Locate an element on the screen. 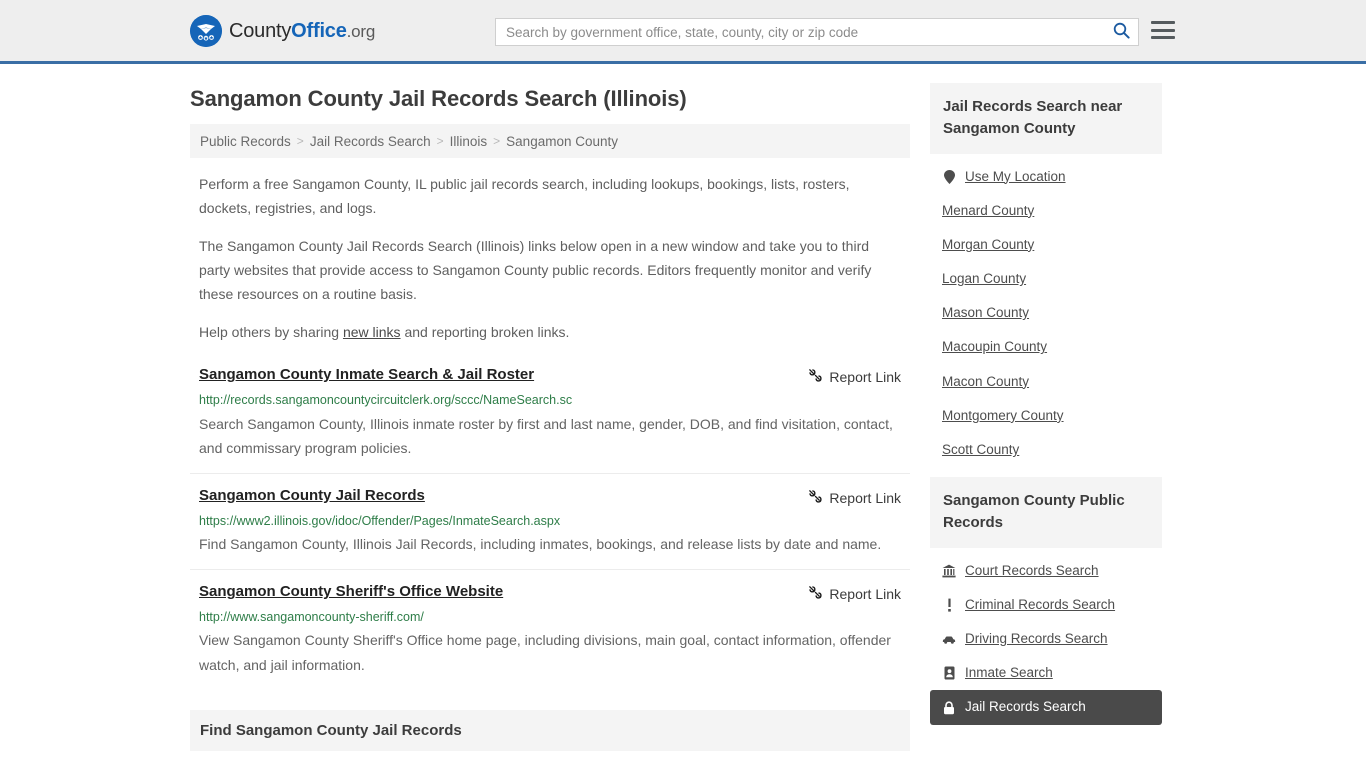 This screenshot has height=768, width=1366. list-item: Use My Location is located at coordinates (1046, 177).